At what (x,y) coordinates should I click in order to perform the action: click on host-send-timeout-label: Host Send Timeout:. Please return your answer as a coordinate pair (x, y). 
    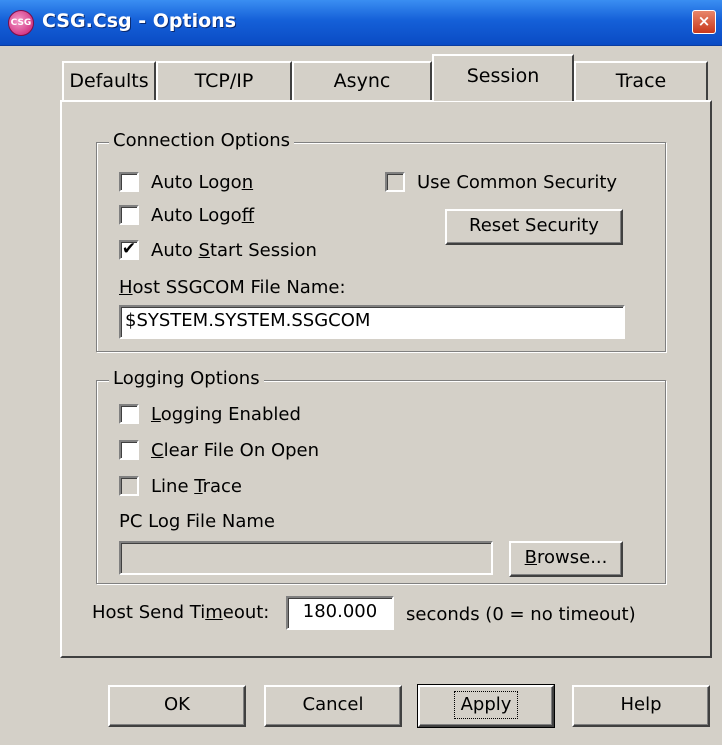
    Looking at the image, I should click on (181, 612).